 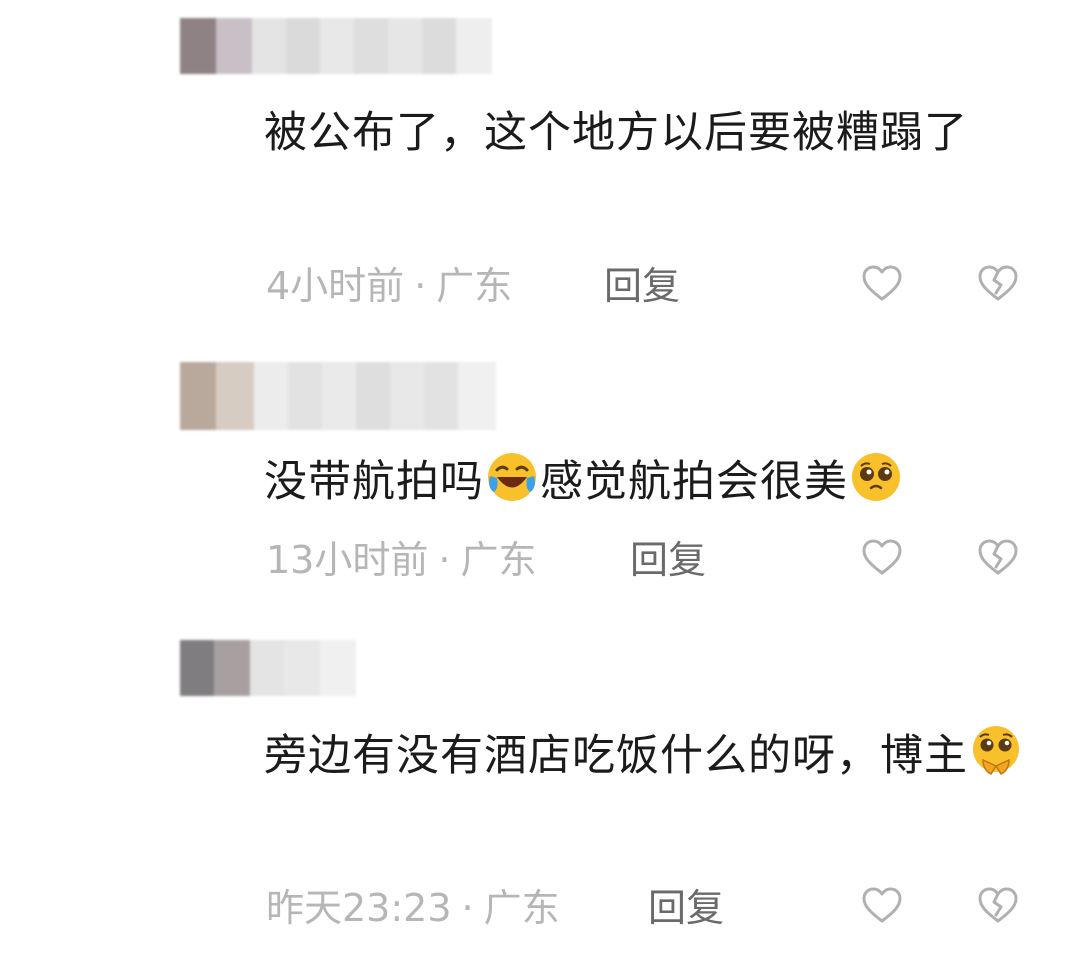 I want to click on comment-meta: 4小时前 · 广东, so click(x=389, y=286).